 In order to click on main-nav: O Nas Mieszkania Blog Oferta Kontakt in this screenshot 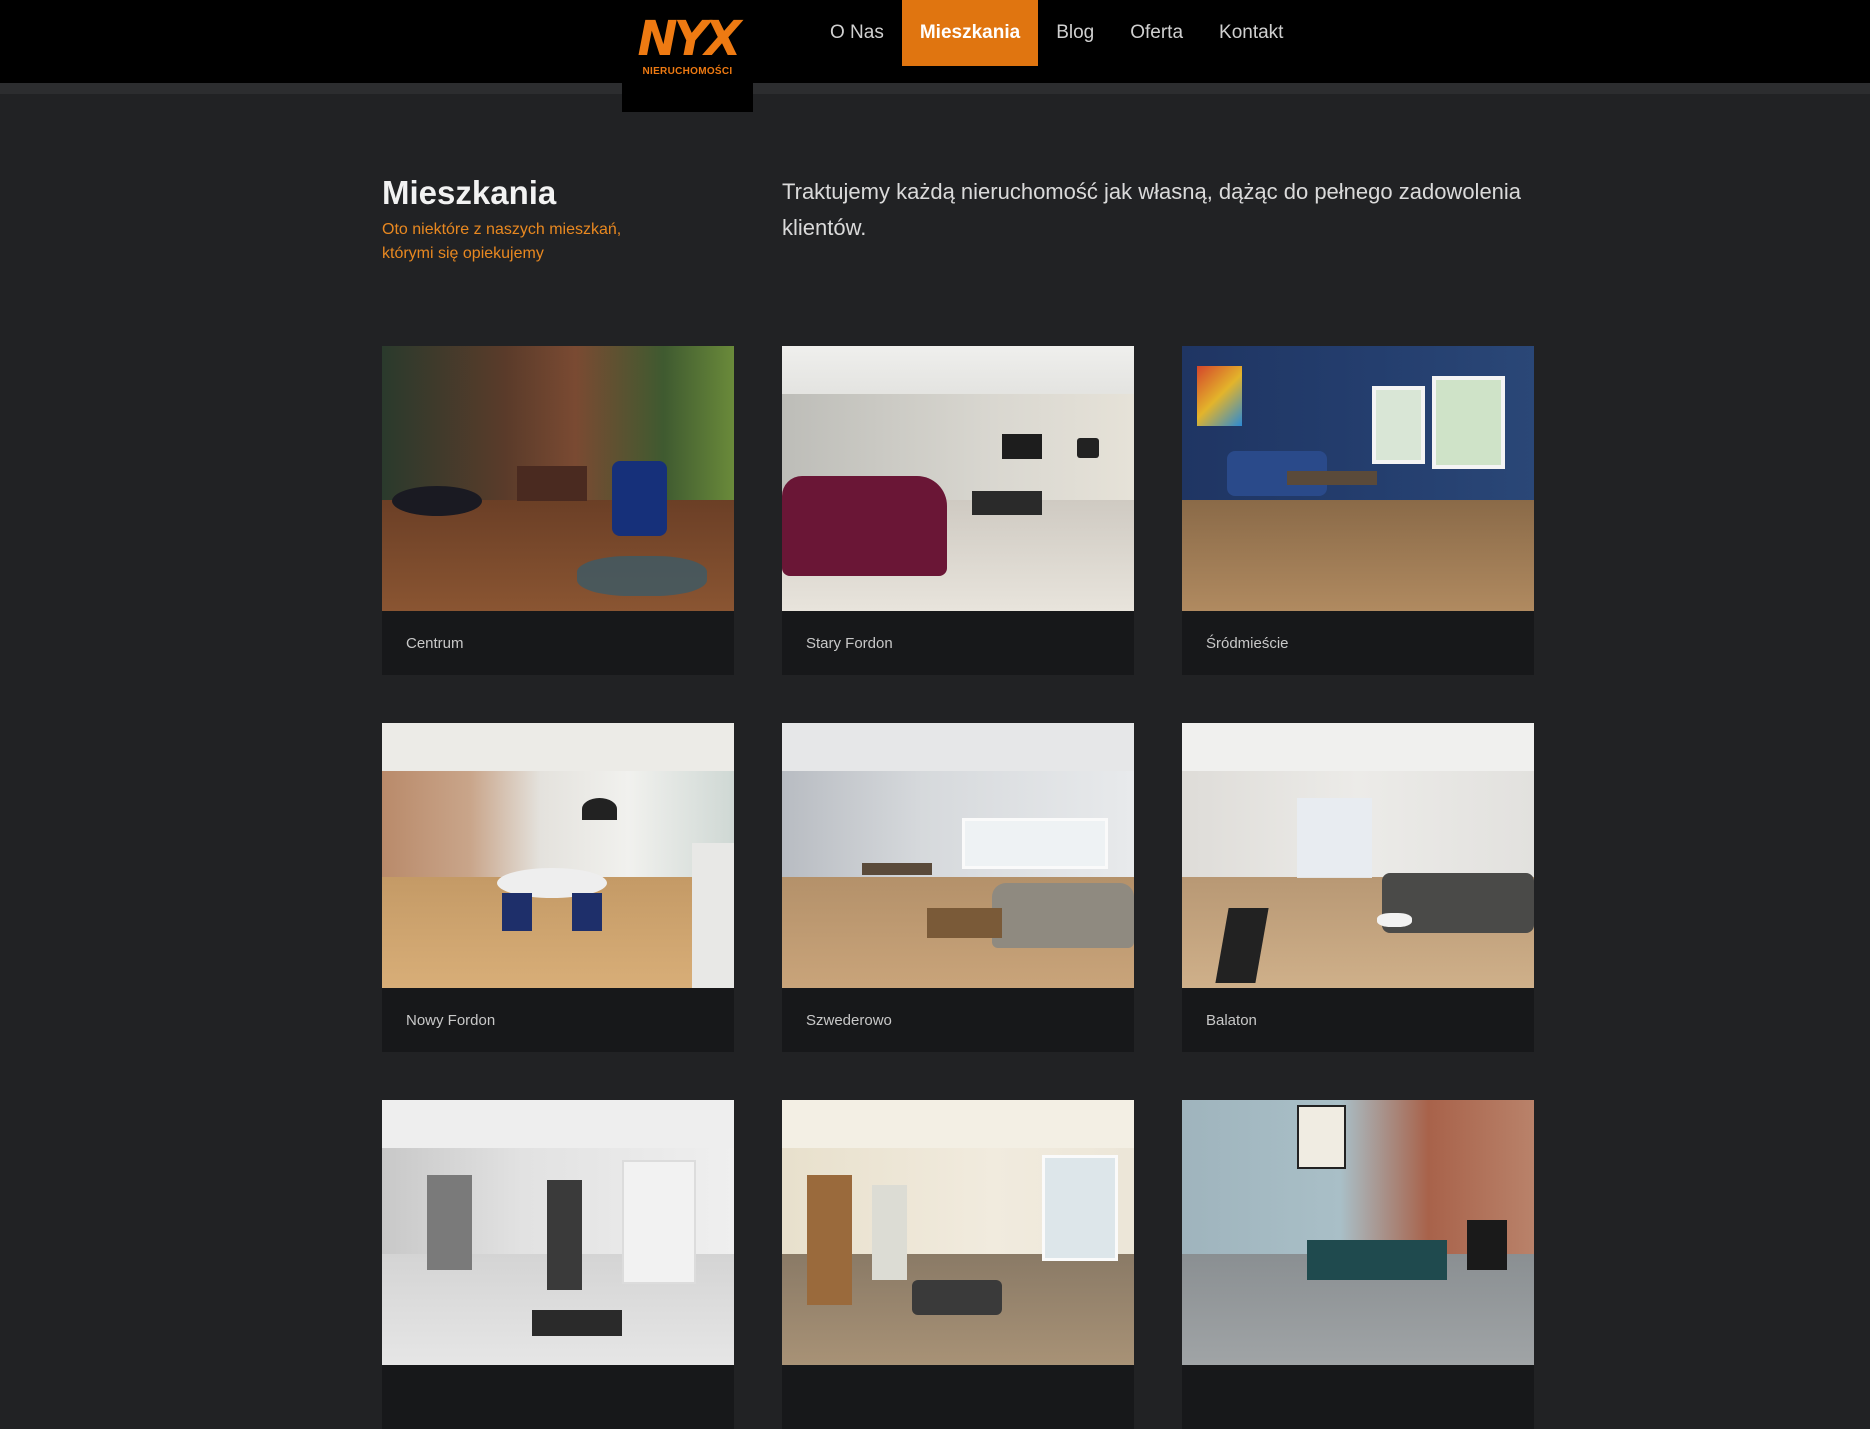, I will do `click(1056, 33)`.